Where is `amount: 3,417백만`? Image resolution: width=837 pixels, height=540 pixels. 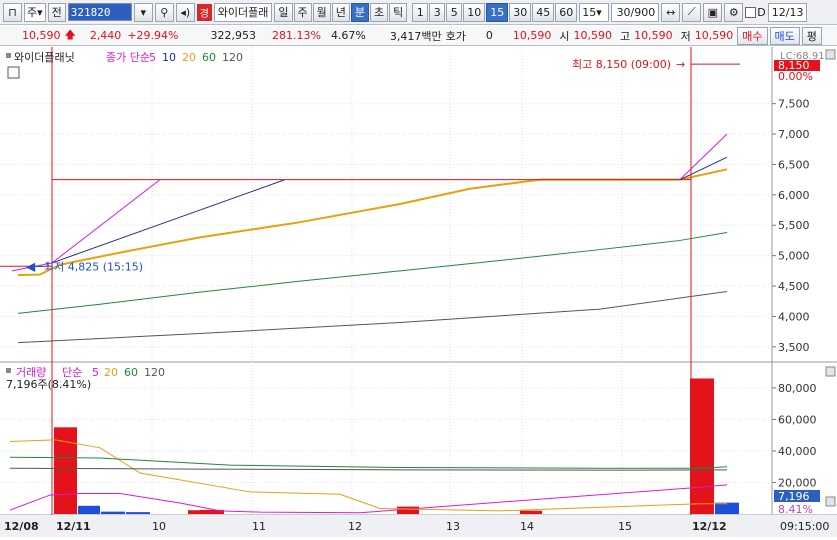
amount: 3,417백만 is located at coordinates (415, 36).